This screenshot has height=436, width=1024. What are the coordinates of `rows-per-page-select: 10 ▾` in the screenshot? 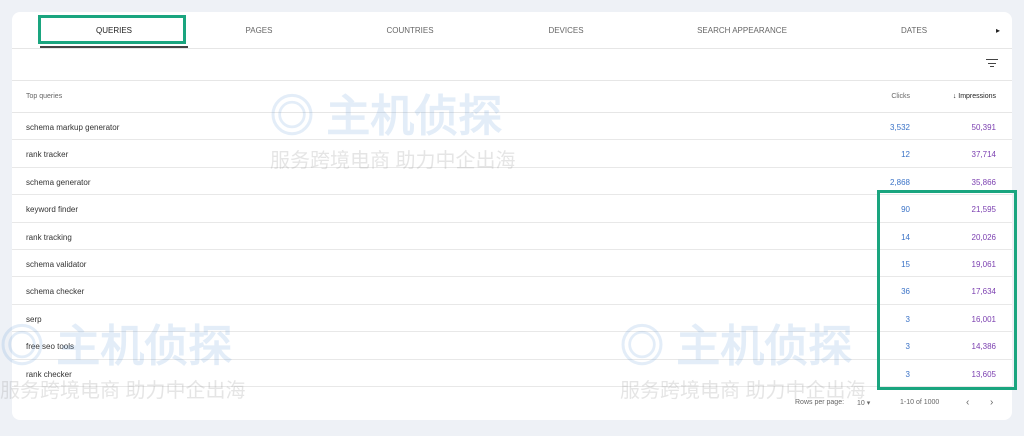 It's located at (863, 403).